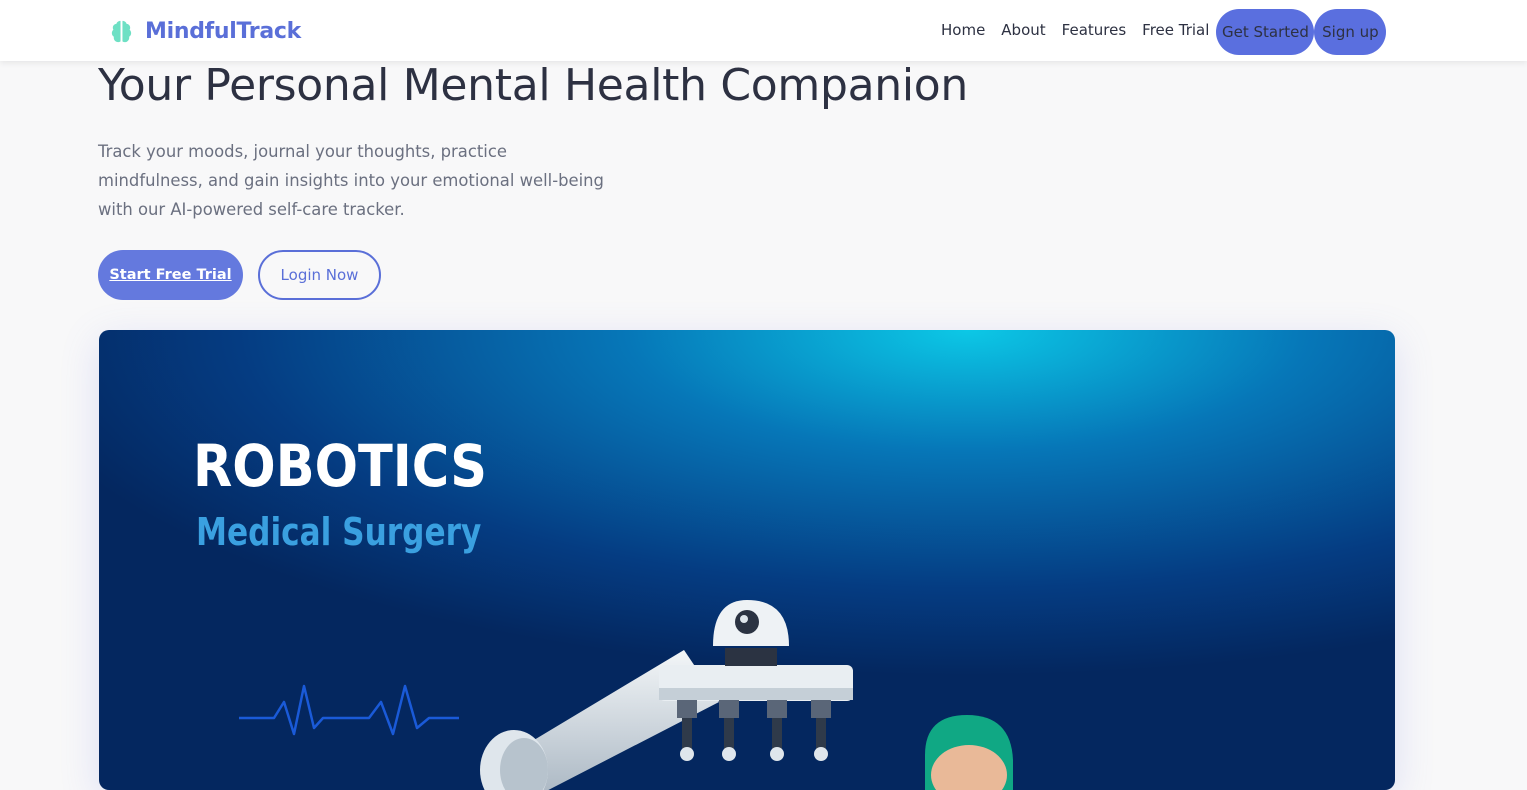  What do you see at coordinates (339, 532) in the screenshot?
I see `illustration-subtitle: Medical Surgery` at bounding box center [339, 532].